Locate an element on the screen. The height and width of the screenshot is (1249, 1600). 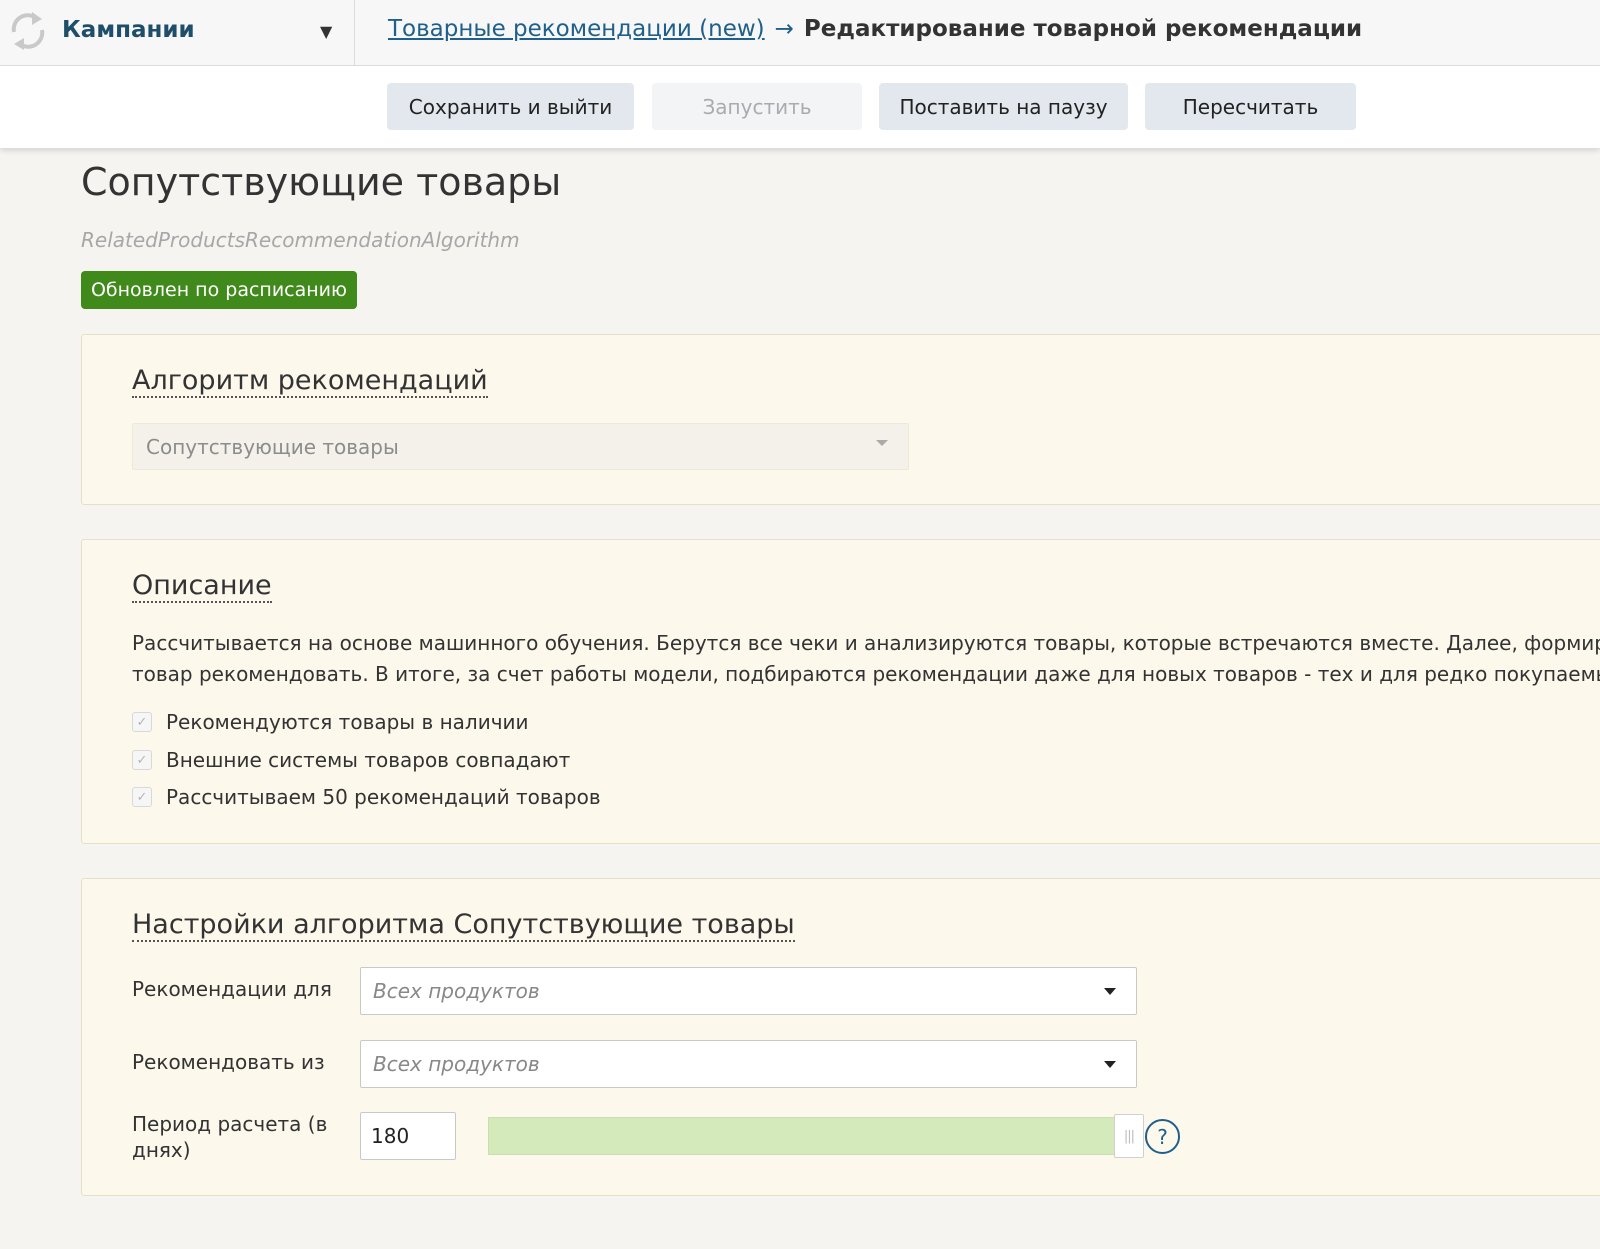
description-panel-title: Описание is located at coordinates (202, 587).